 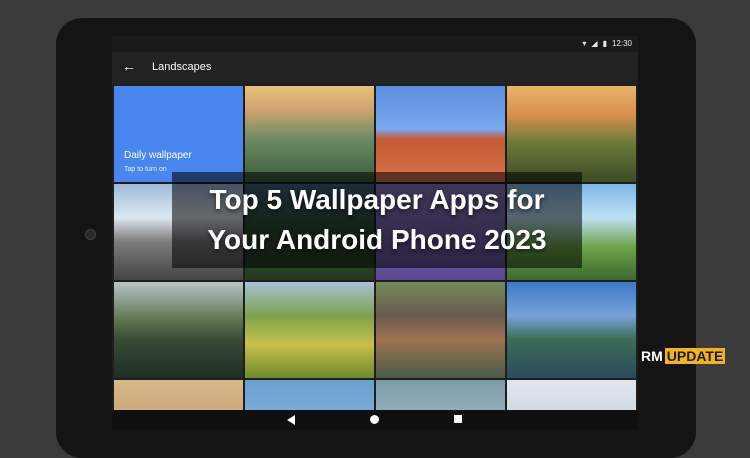 I want to click on rmupdate-logo: RM UPDATE, so click(x=683, y=356).